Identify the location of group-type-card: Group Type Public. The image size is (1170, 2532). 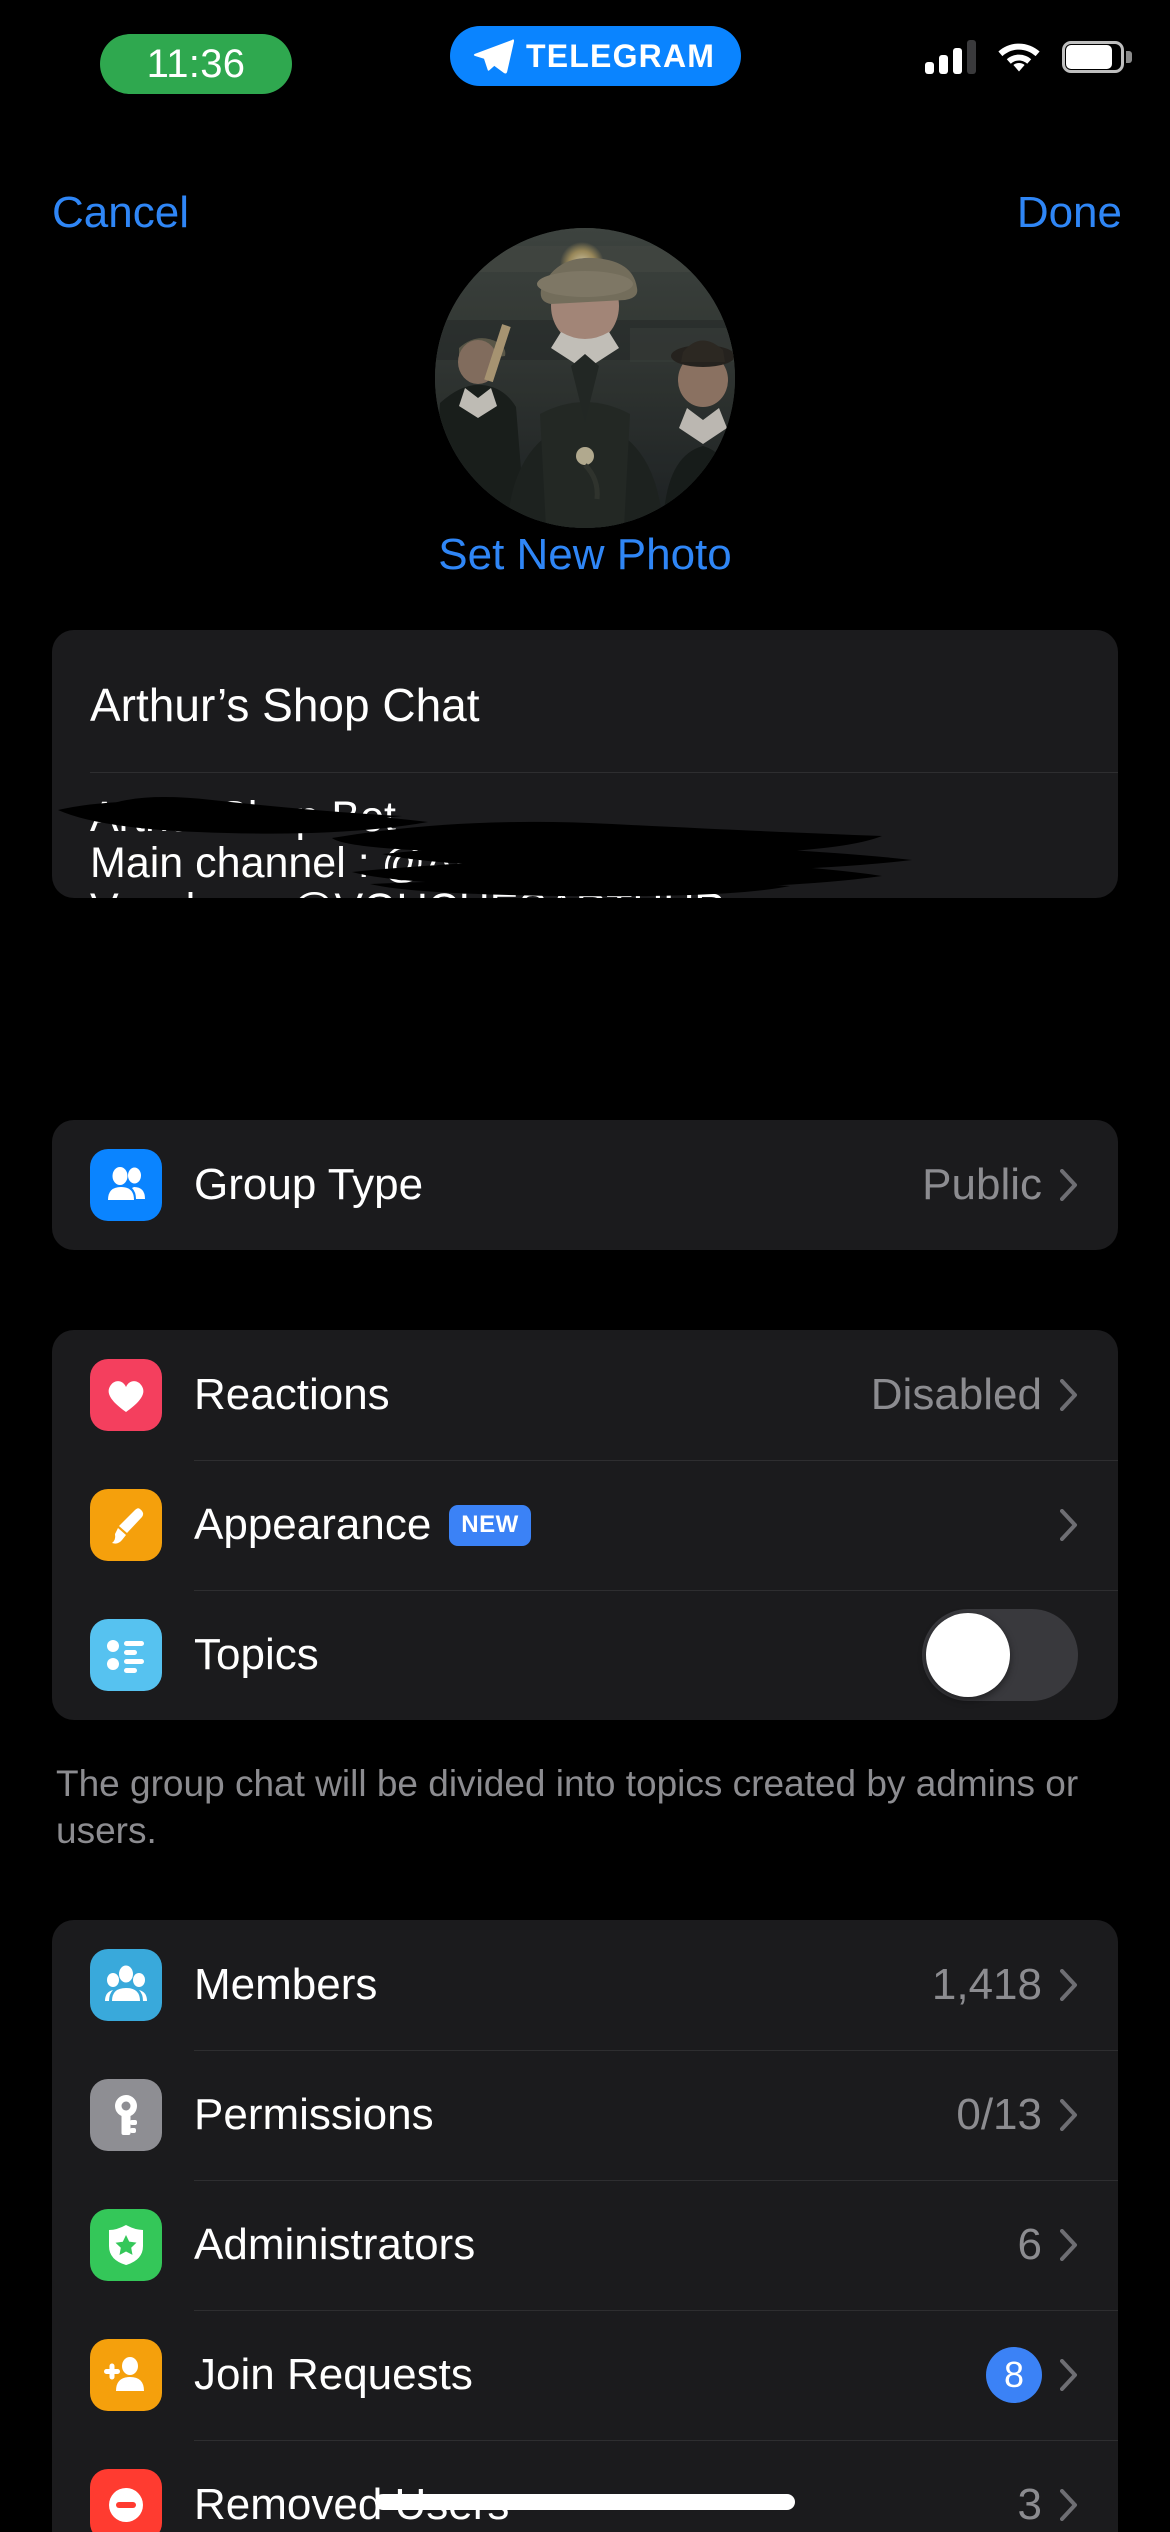
(585, 1185).